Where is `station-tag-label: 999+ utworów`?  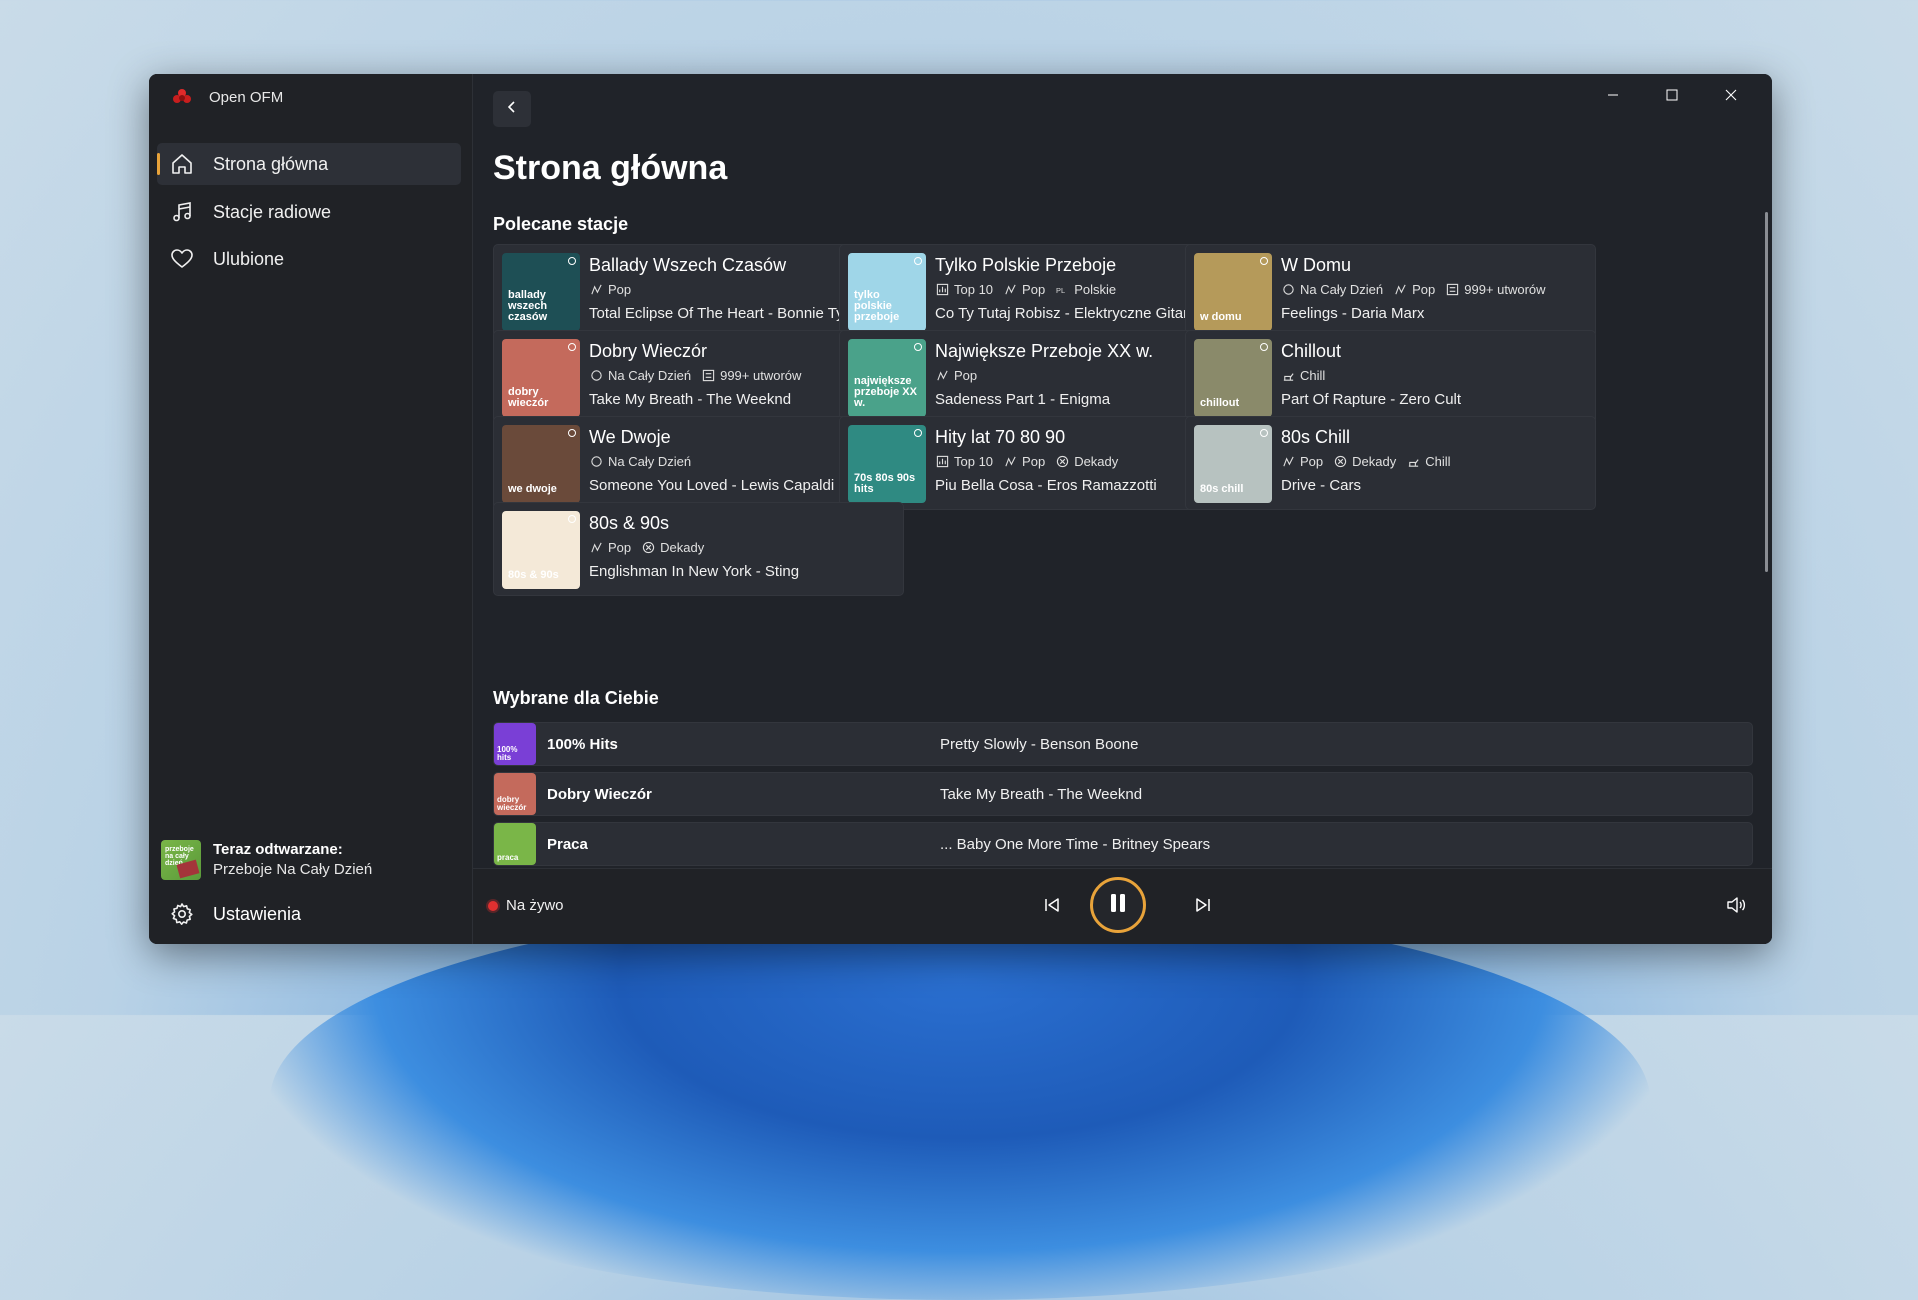 station-tag-label: 999+ utworów is located at coordinates (1505, 289).